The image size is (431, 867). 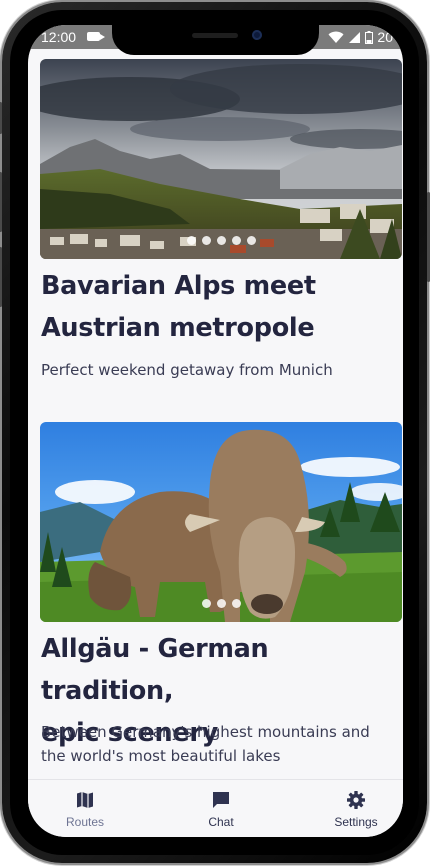 I want to click on route-title: Bavarian Alps meet Austrian metropole, so click(x=178, y=307).